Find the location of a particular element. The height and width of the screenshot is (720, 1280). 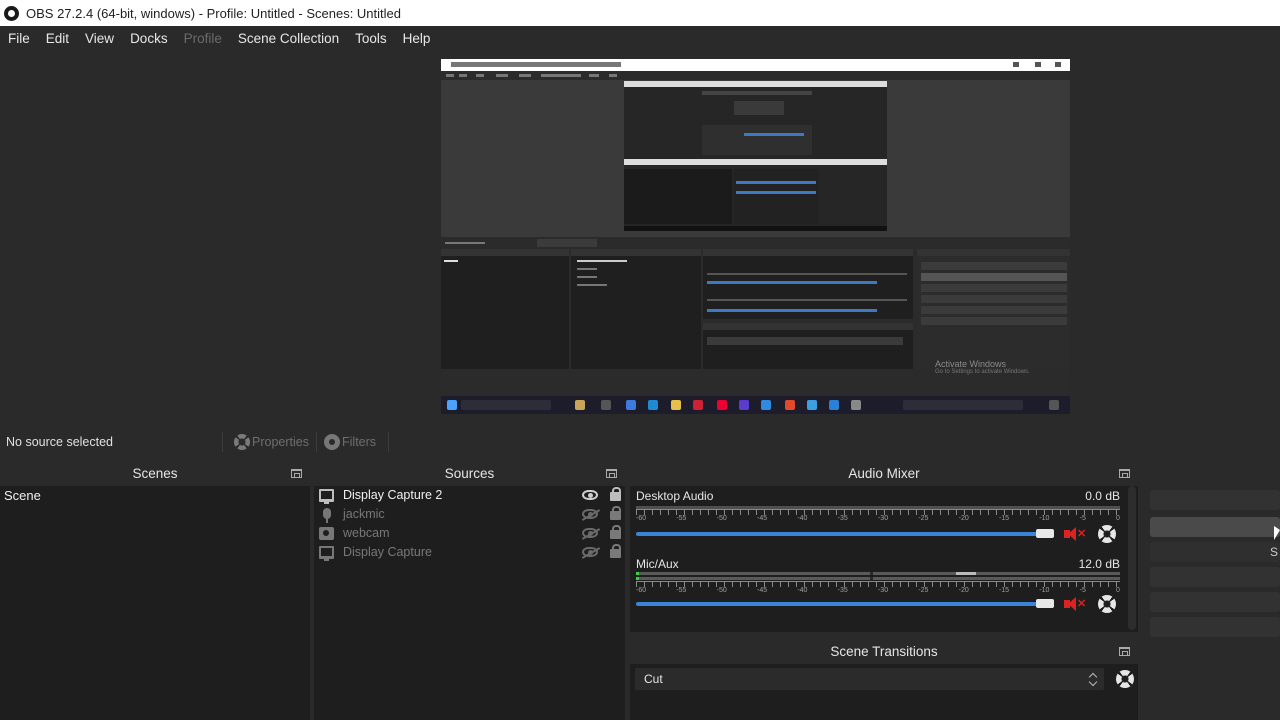

menu-tools: Tools is located at coordinates (371, 38).